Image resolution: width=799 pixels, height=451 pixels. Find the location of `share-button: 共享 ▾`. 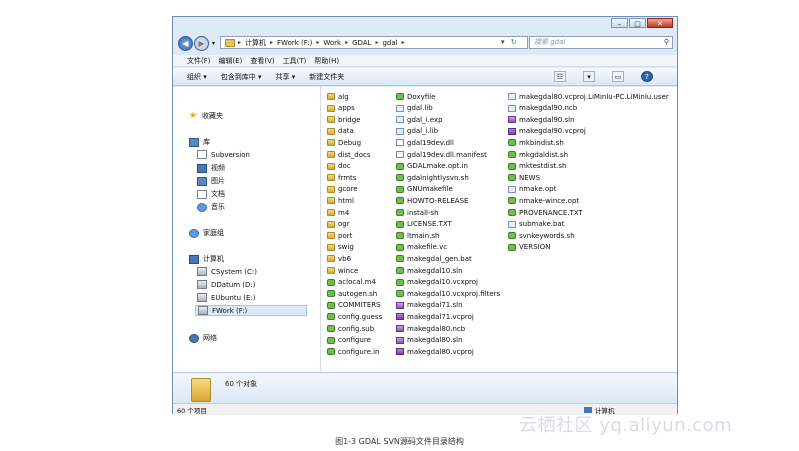

share-button: 共享 ▾ is located at coordinates (286, 77).